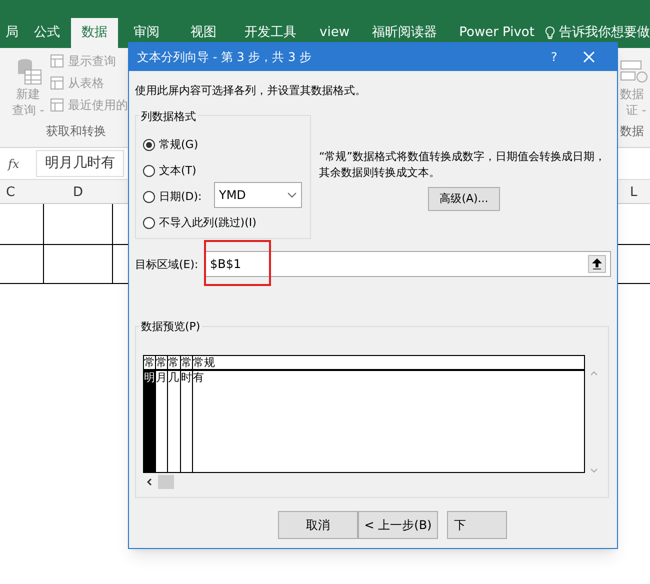 This screenshot has width=650, height=584. What do you see at coordinates (589, 57) in the screenshot?
I see `close-icon` at bounding box center [589, 57].